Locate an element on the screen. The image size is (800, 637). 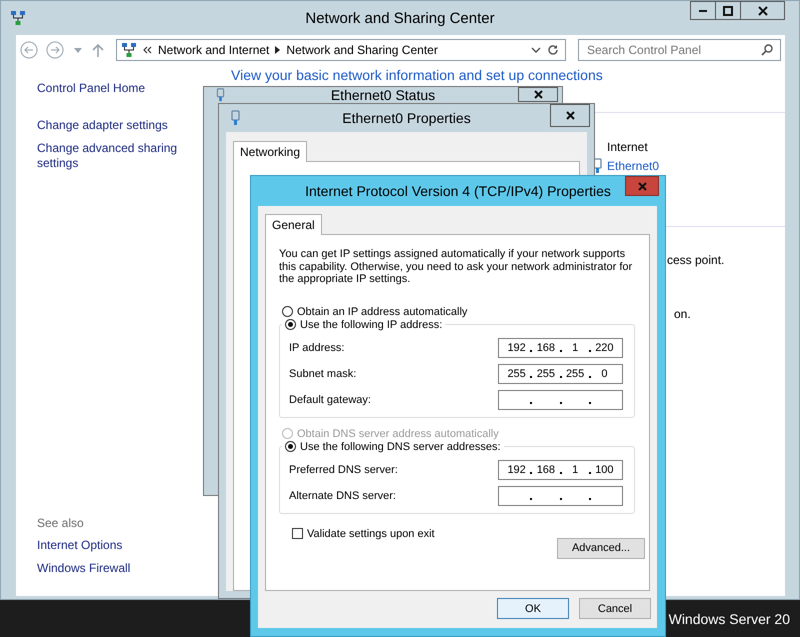
connection-label: Internet is located at coordinates (627, 147).